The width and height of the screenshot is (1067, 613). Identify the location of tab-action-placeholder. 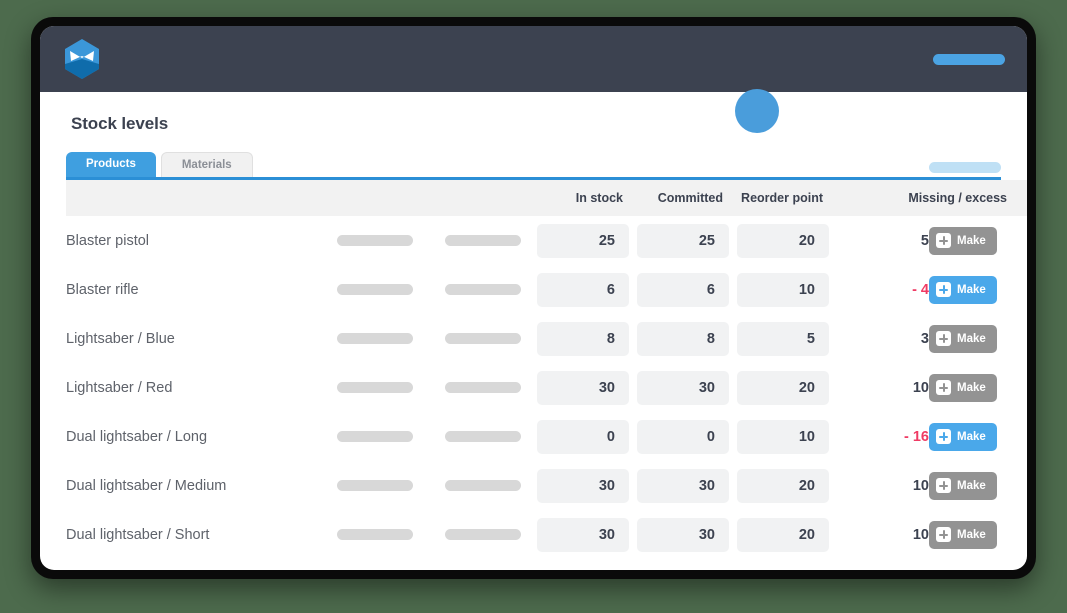
(965, 167).